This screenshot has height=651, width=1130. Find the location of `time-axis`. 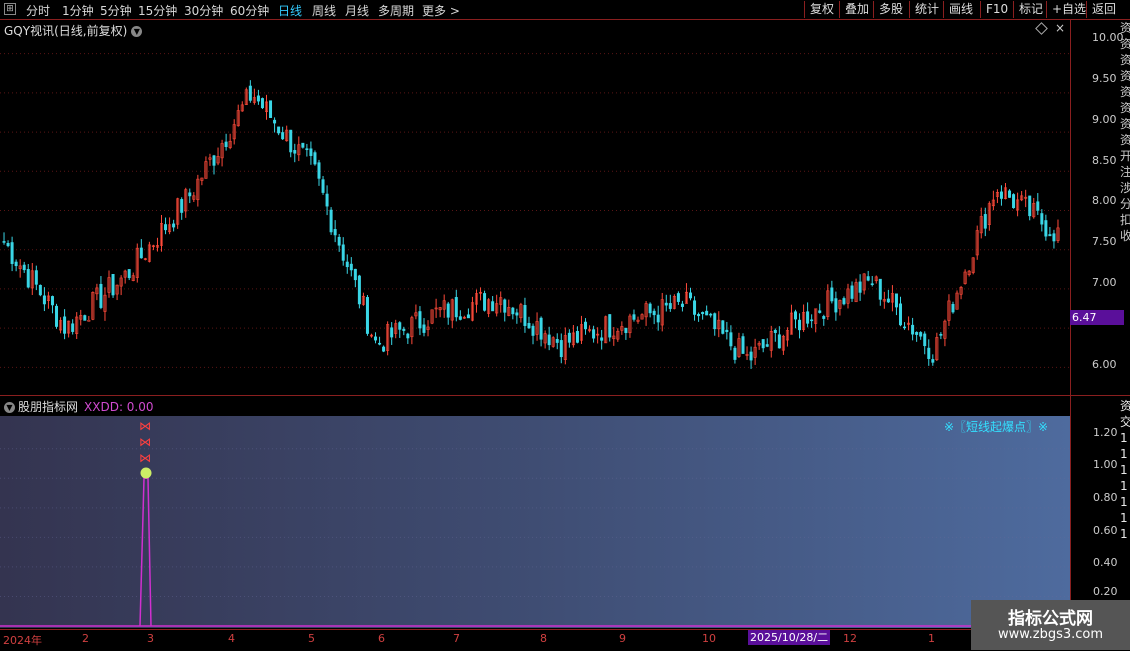

time-axis is located at coordinates (565, 640).